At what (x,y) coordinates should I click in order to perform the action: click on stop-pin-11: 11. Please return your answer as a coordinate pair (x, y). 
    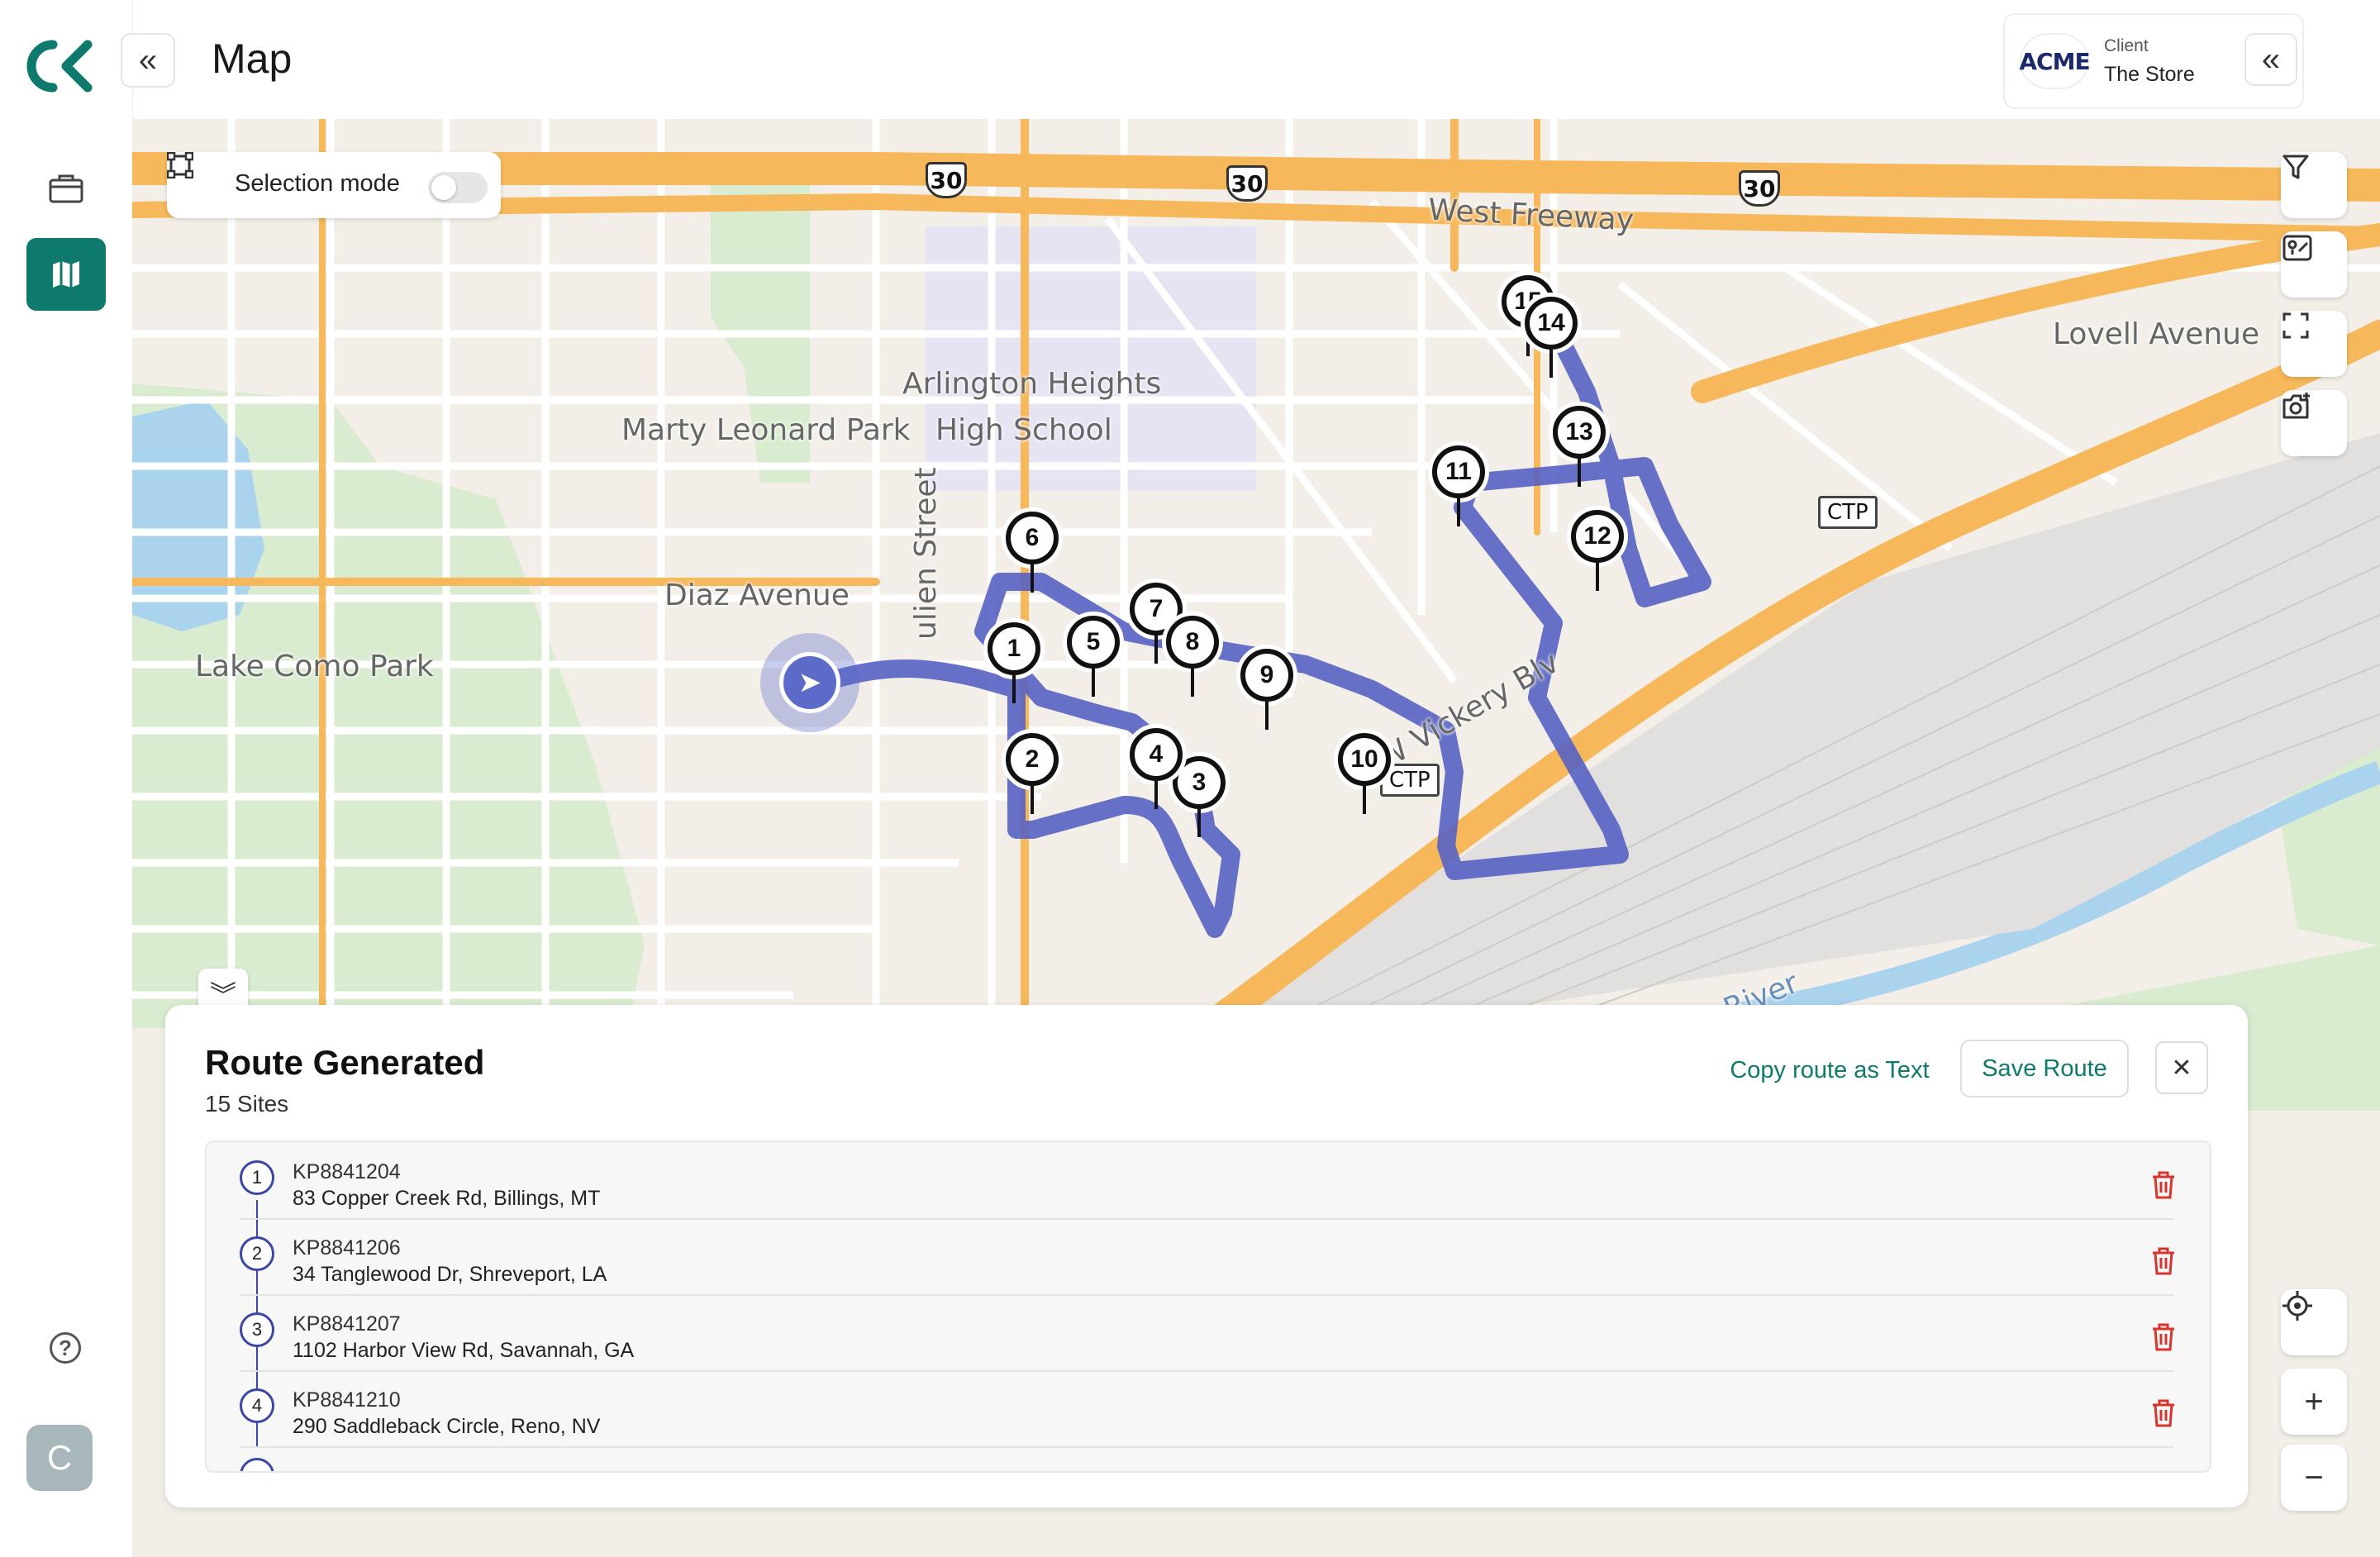
    Looking at the image, I should click on (1458, 483).